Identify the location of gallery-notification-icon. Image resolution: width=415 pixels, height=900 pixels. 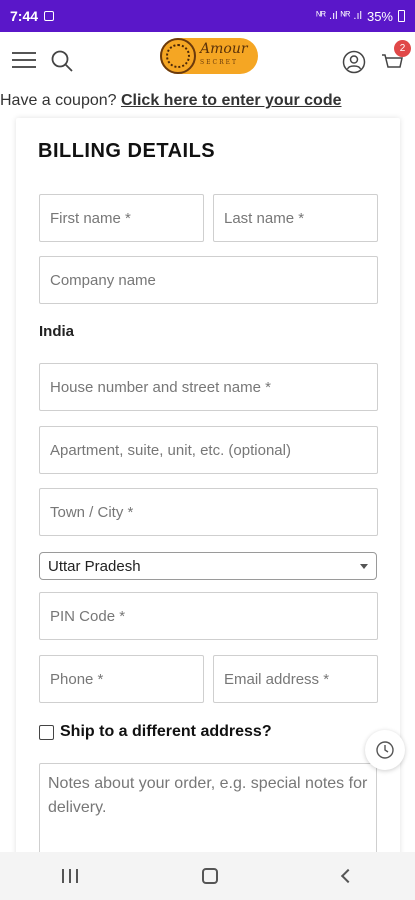
(49, 16).